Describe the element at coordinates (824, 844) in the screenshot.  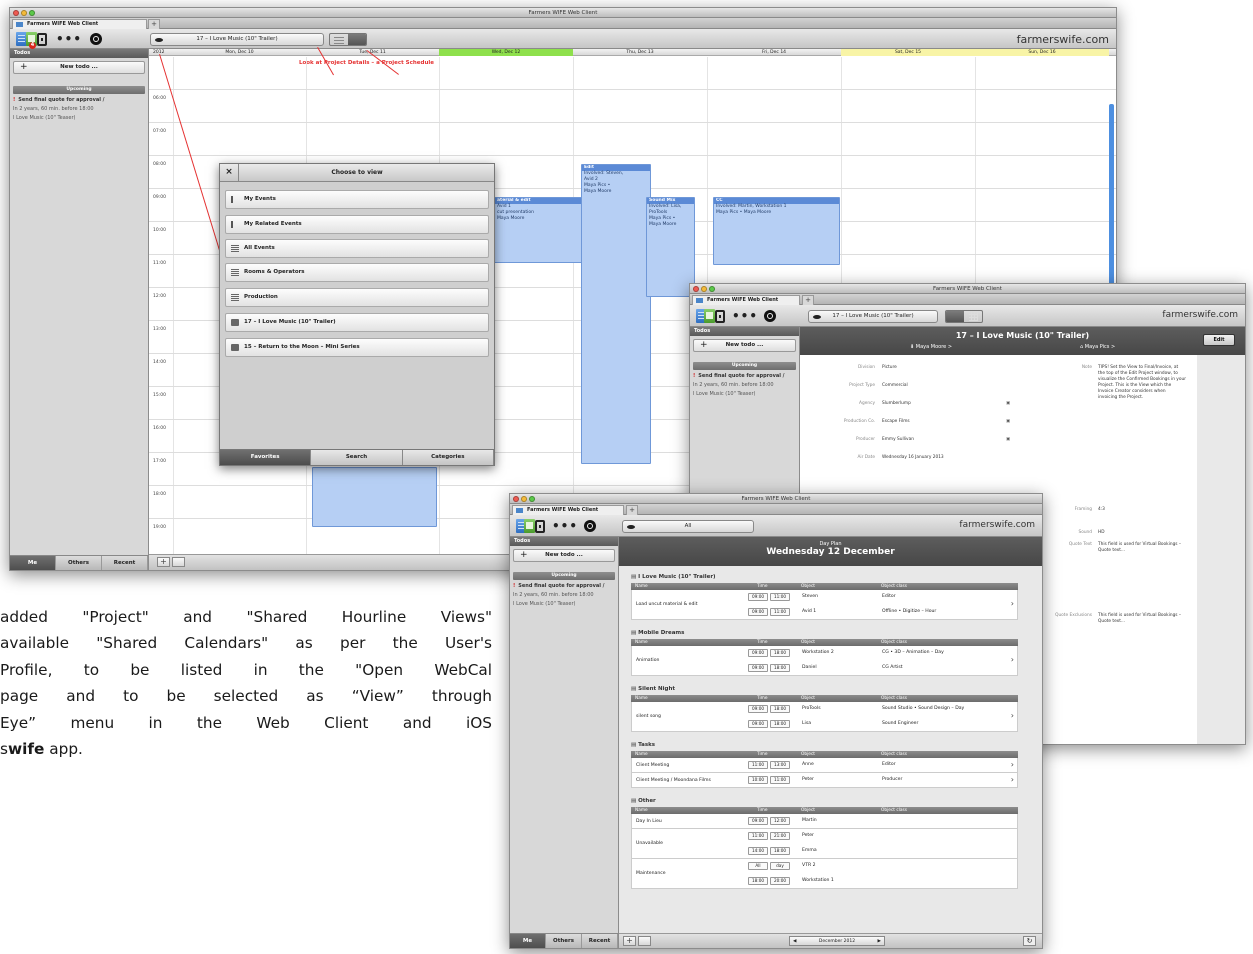
I see `booking-group: Unavailable 11:00 21:00 Peter 14:00 18:00 Emma` at that location.